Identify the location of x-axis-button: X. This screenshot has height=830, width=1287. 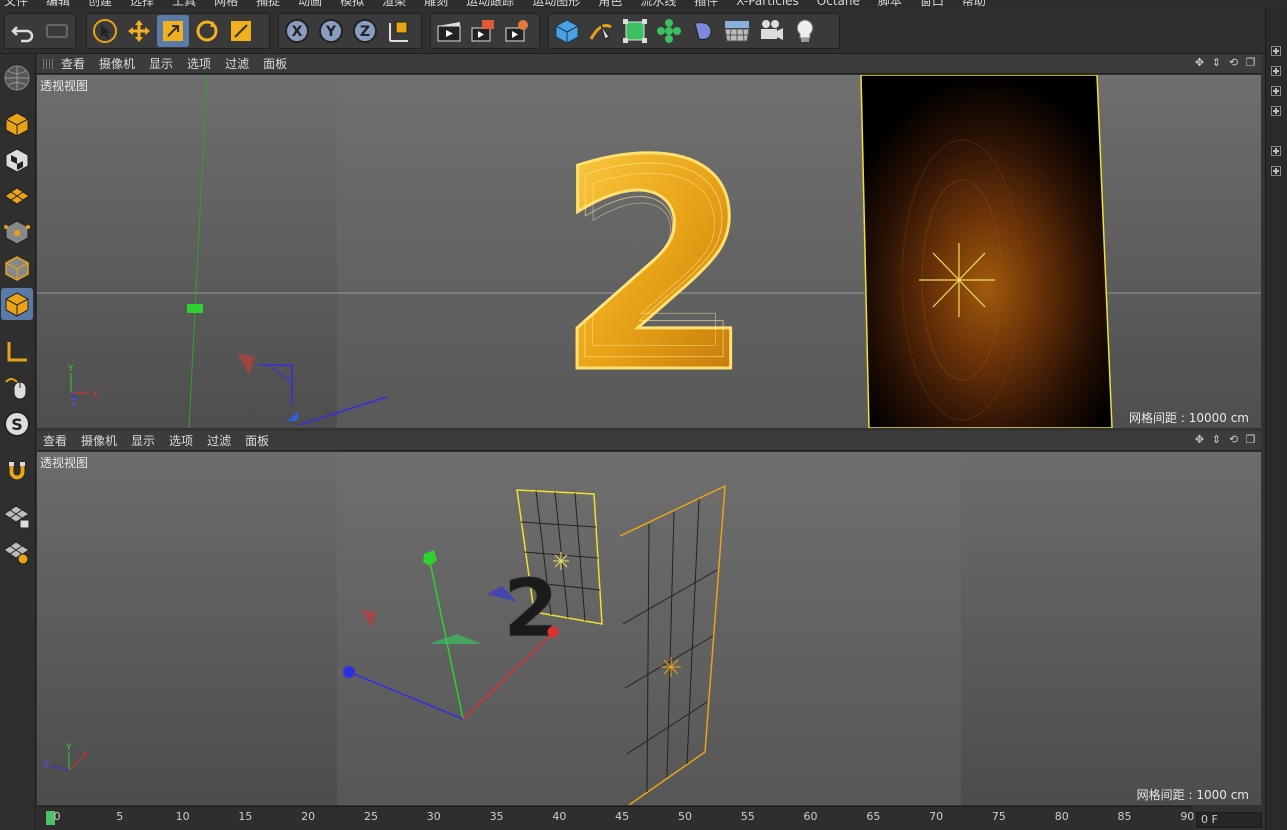
(297, 31).